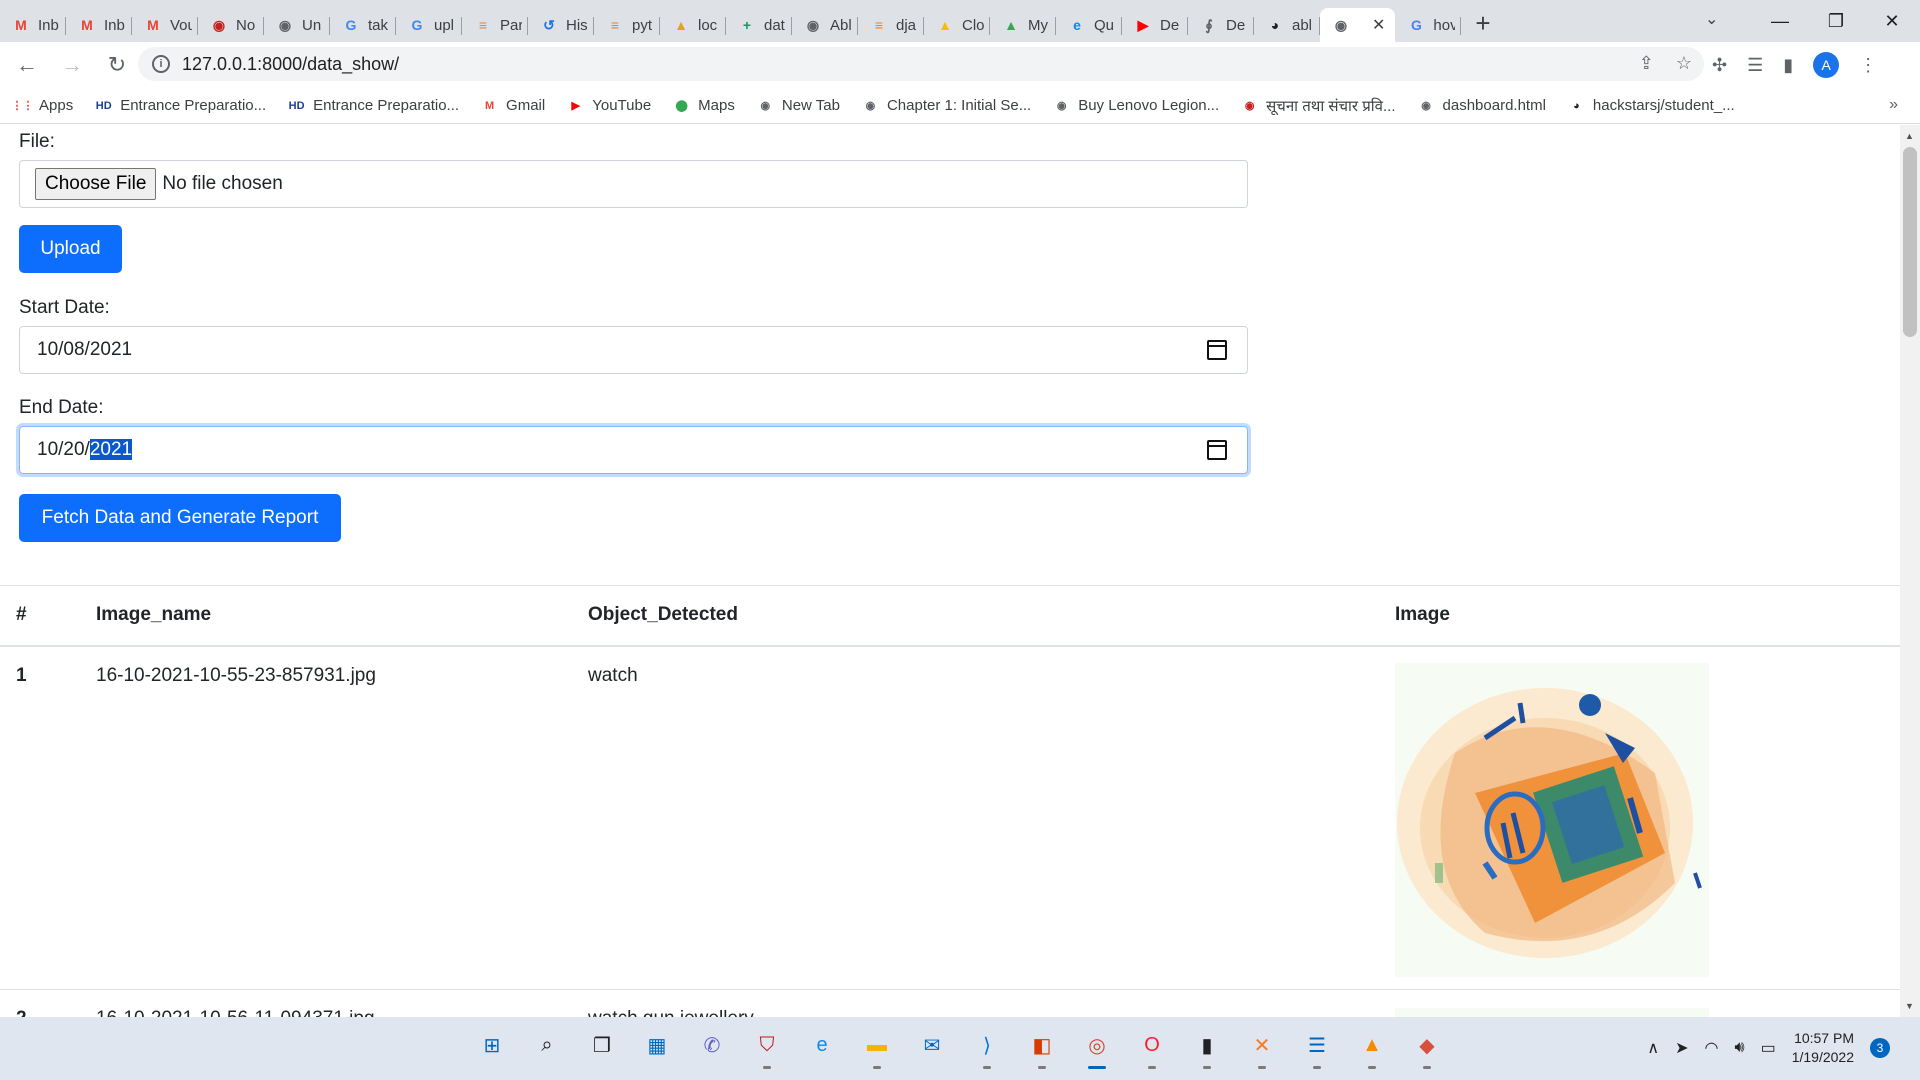  Describe the element at coordinates (1836, 21) in the screenshot. I see `restore-button: ❐` at that location.